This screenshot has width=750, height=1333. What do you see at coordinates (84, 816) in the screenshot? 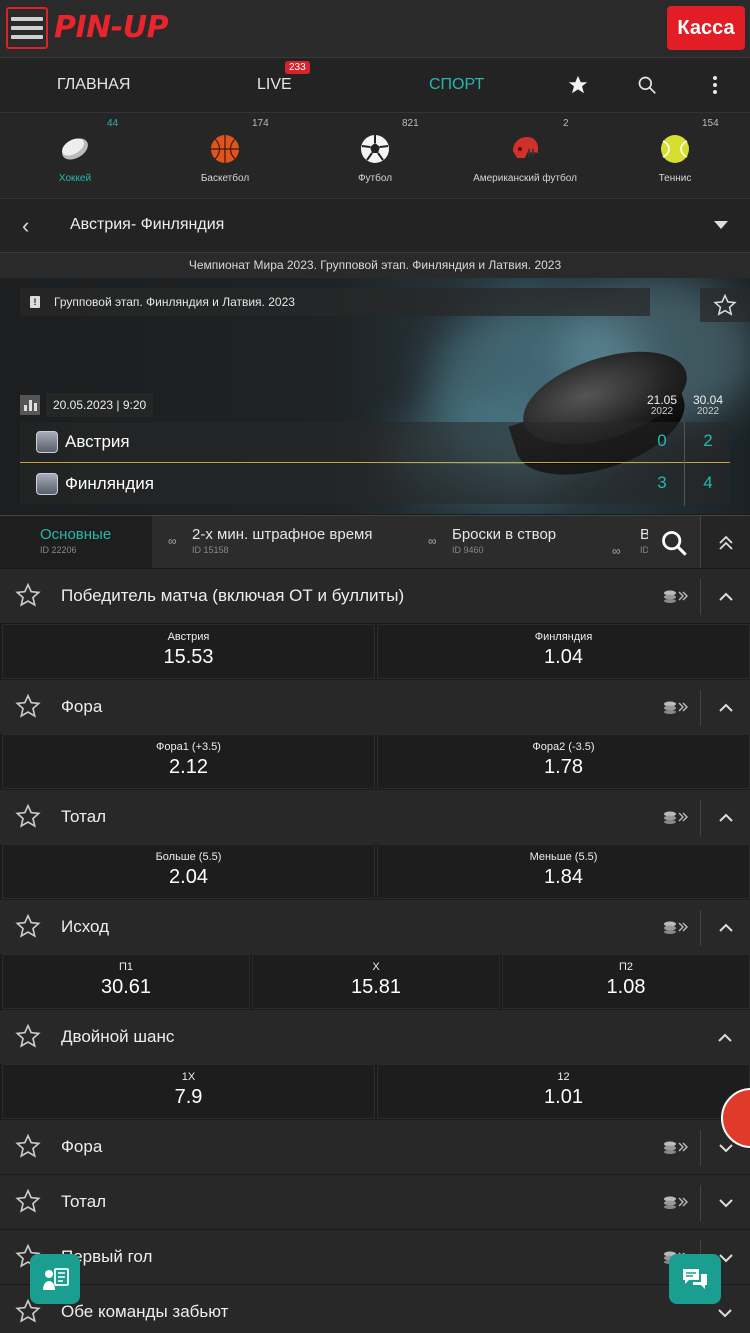
I see `market-title: Тотал` at bounding box center [84, 816].